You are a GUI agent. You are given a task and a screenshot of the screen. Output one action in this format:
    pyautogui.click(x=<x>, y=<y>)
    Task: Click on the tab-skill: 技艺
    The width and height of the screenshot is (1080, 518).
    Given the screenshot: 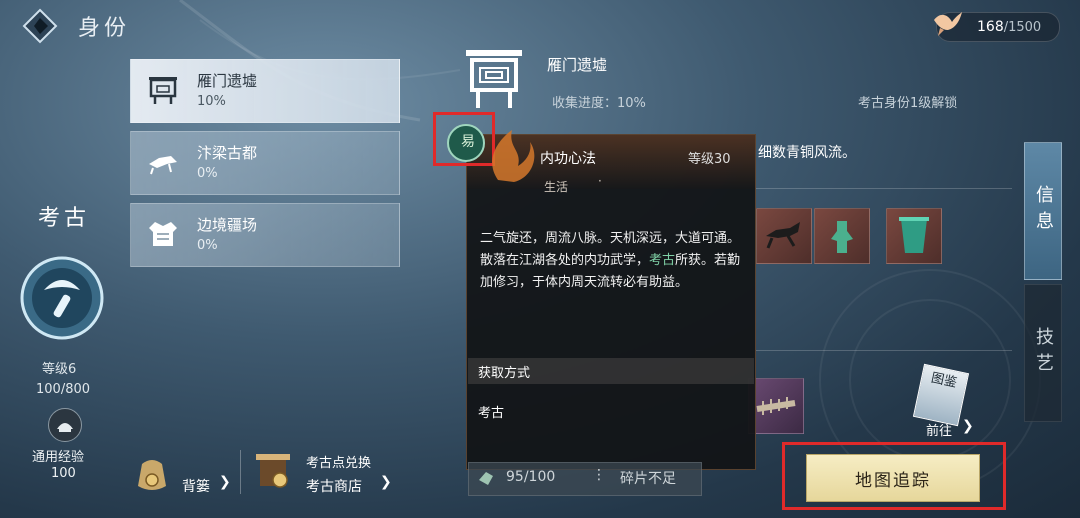 What is the action you would take?
    pyautogui.click(x=1043, y=353)
    